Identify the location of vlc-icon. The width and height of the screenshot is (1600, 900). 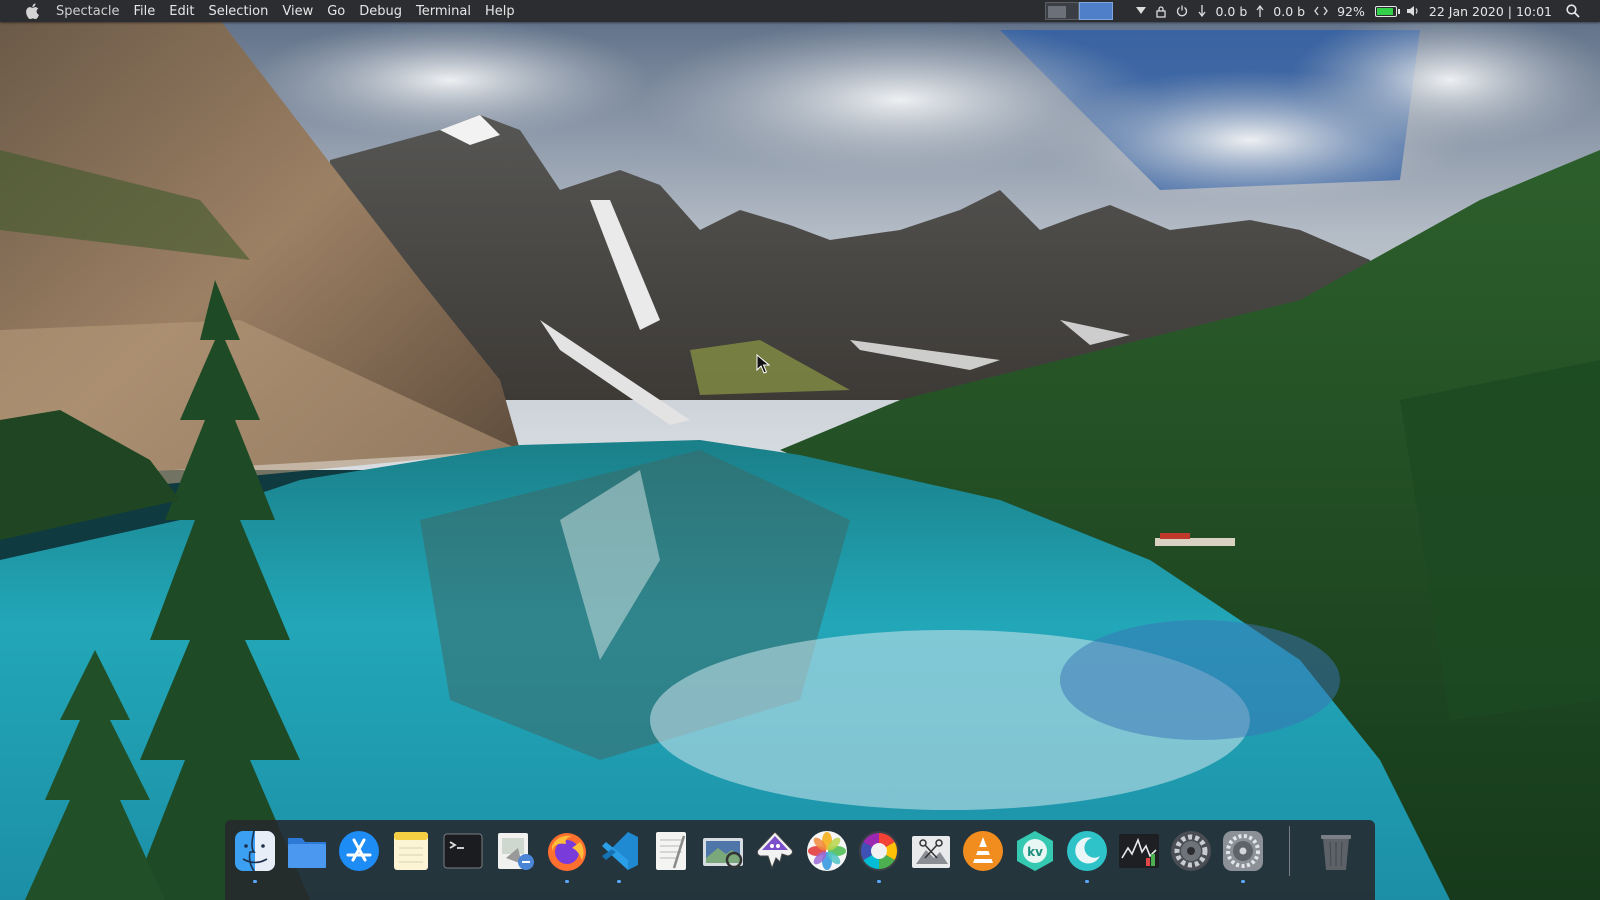
(983, 851).